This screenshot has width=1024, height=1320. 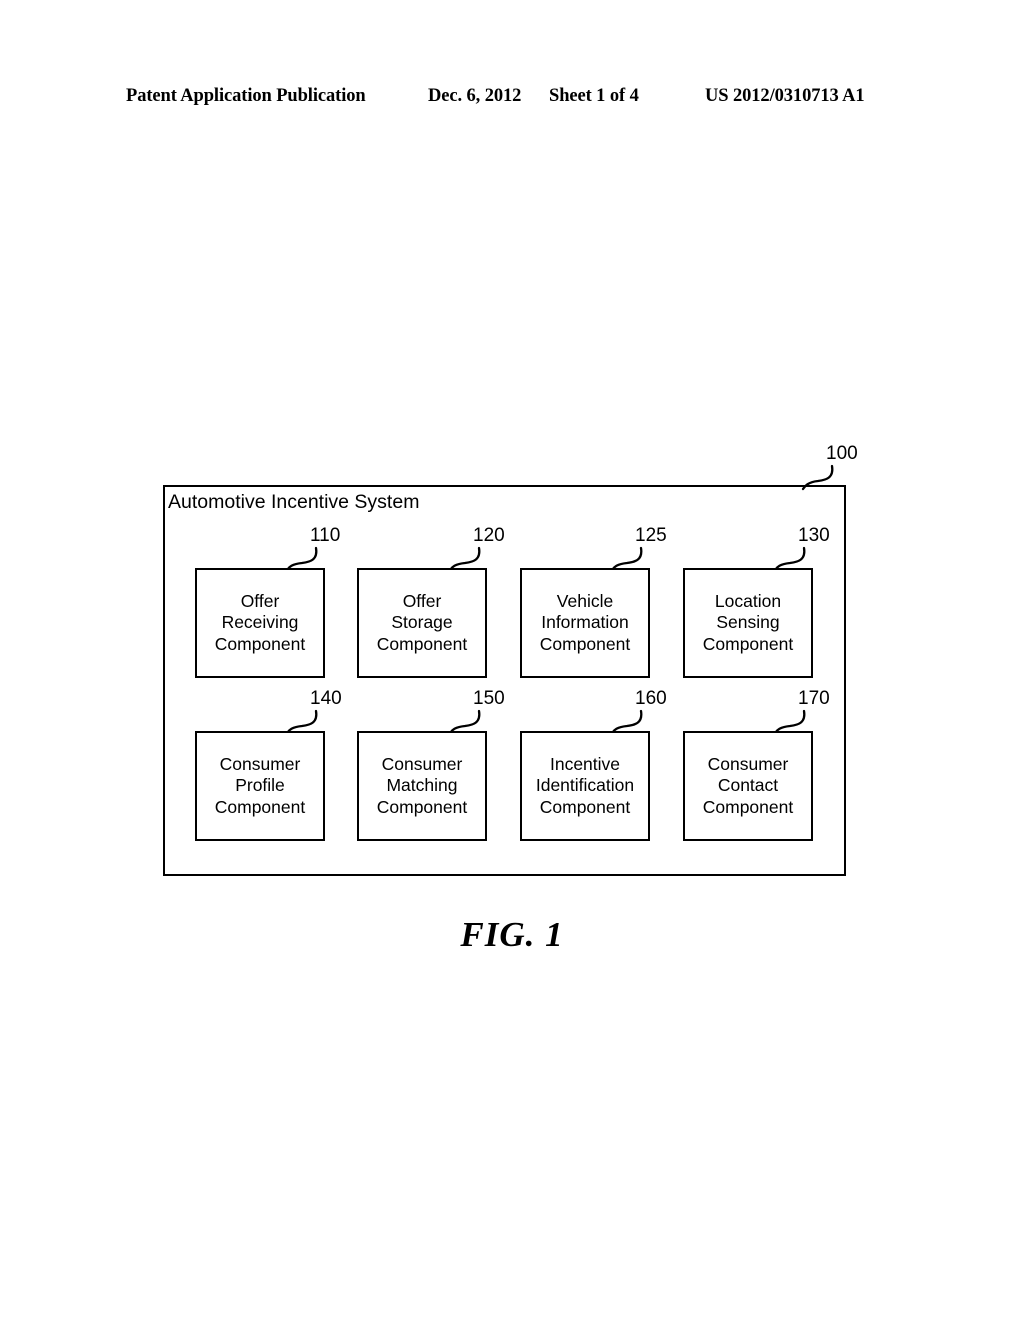 I want to click on component-label-vehicle-information: Vehicle Information Component, so click(x=585, y=622).